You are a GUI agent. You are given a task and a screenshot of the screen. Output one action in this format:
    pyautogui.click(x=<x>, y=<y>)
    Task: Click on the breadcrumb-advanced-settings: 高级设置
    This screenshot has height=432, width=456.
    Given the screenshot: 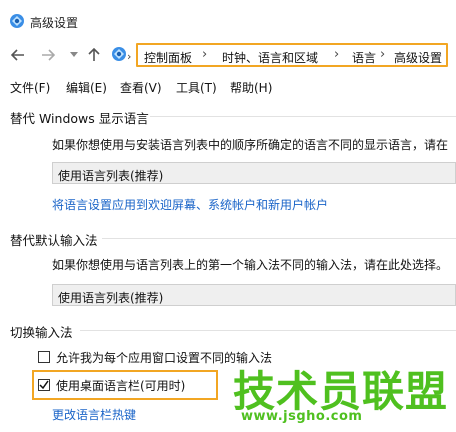 What is the action you would take?
    pyautogui.click(x=418, y=57)
    